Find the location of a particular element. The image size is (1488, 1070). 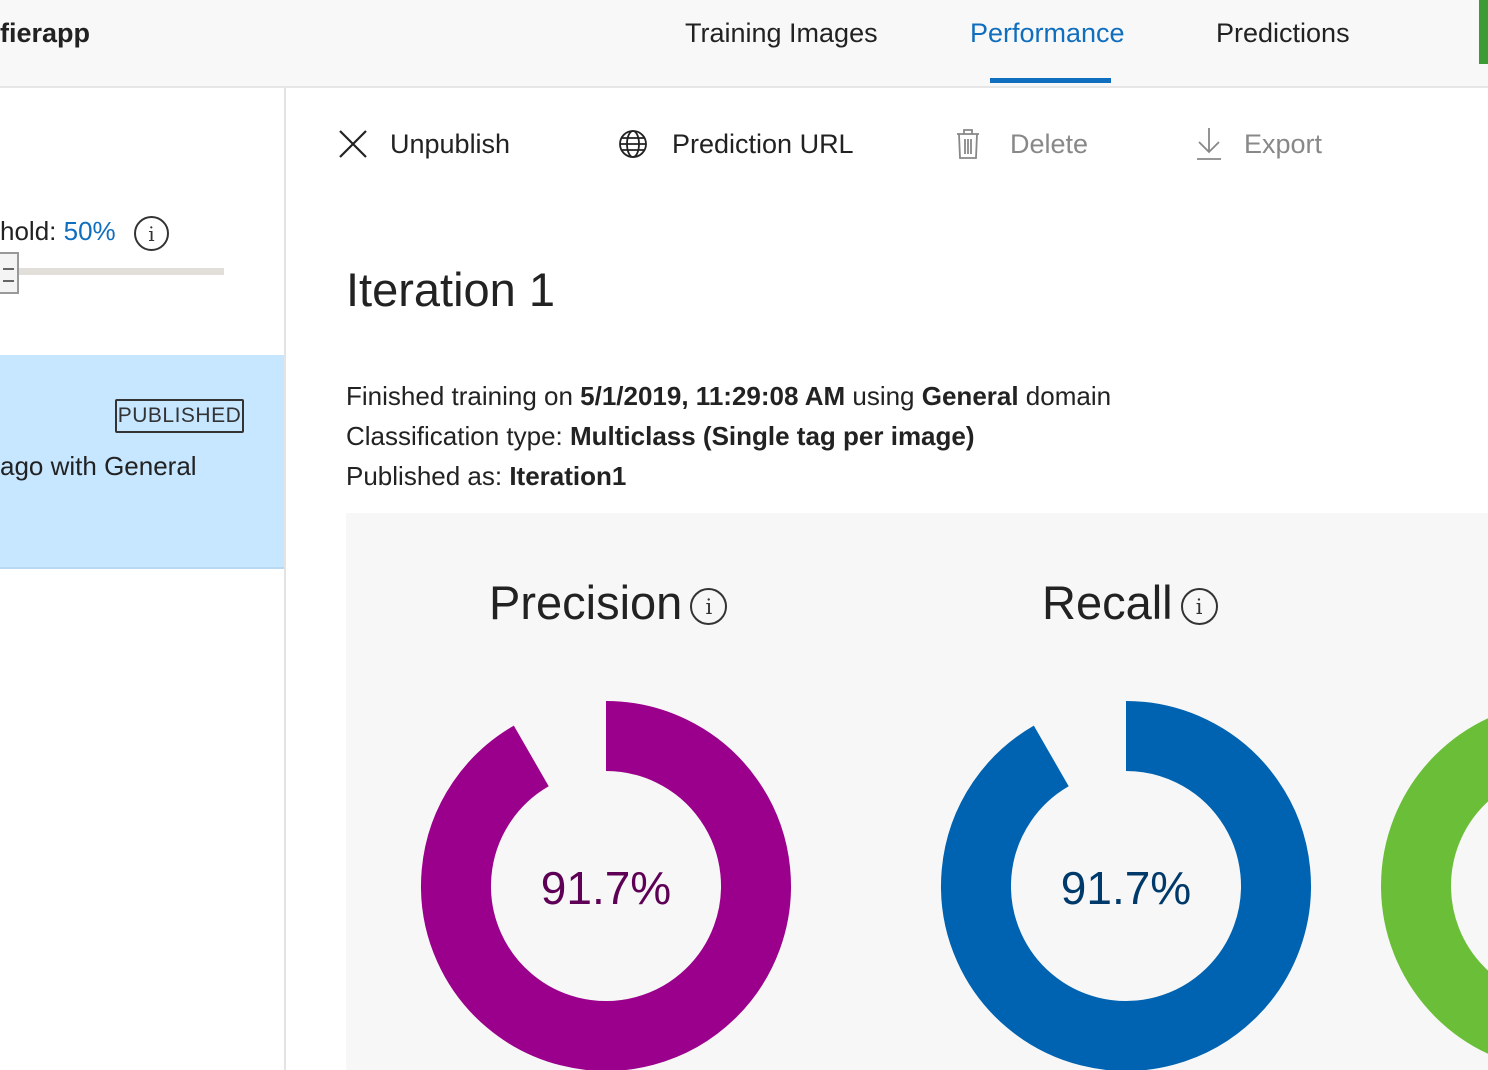

page-title: Iteration 1 is located at coordinates (451, 289).